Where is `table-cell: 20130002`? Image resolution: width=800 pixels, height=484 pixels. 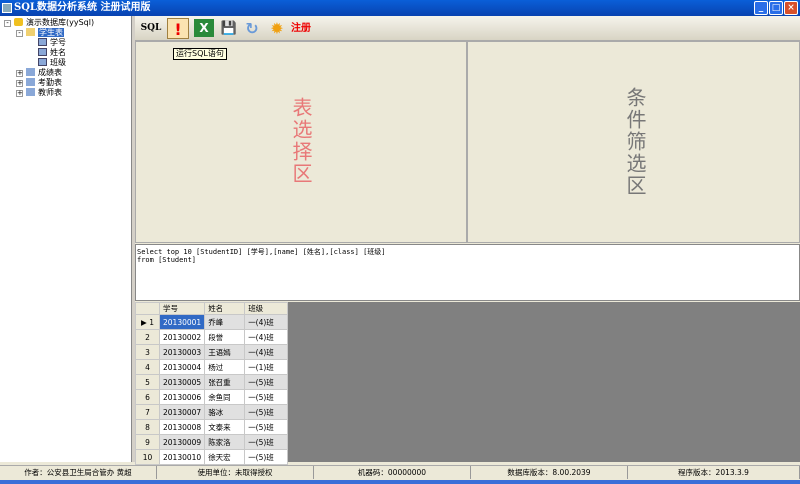
table-cell: 20130002 is located at coordinates (182, 337).